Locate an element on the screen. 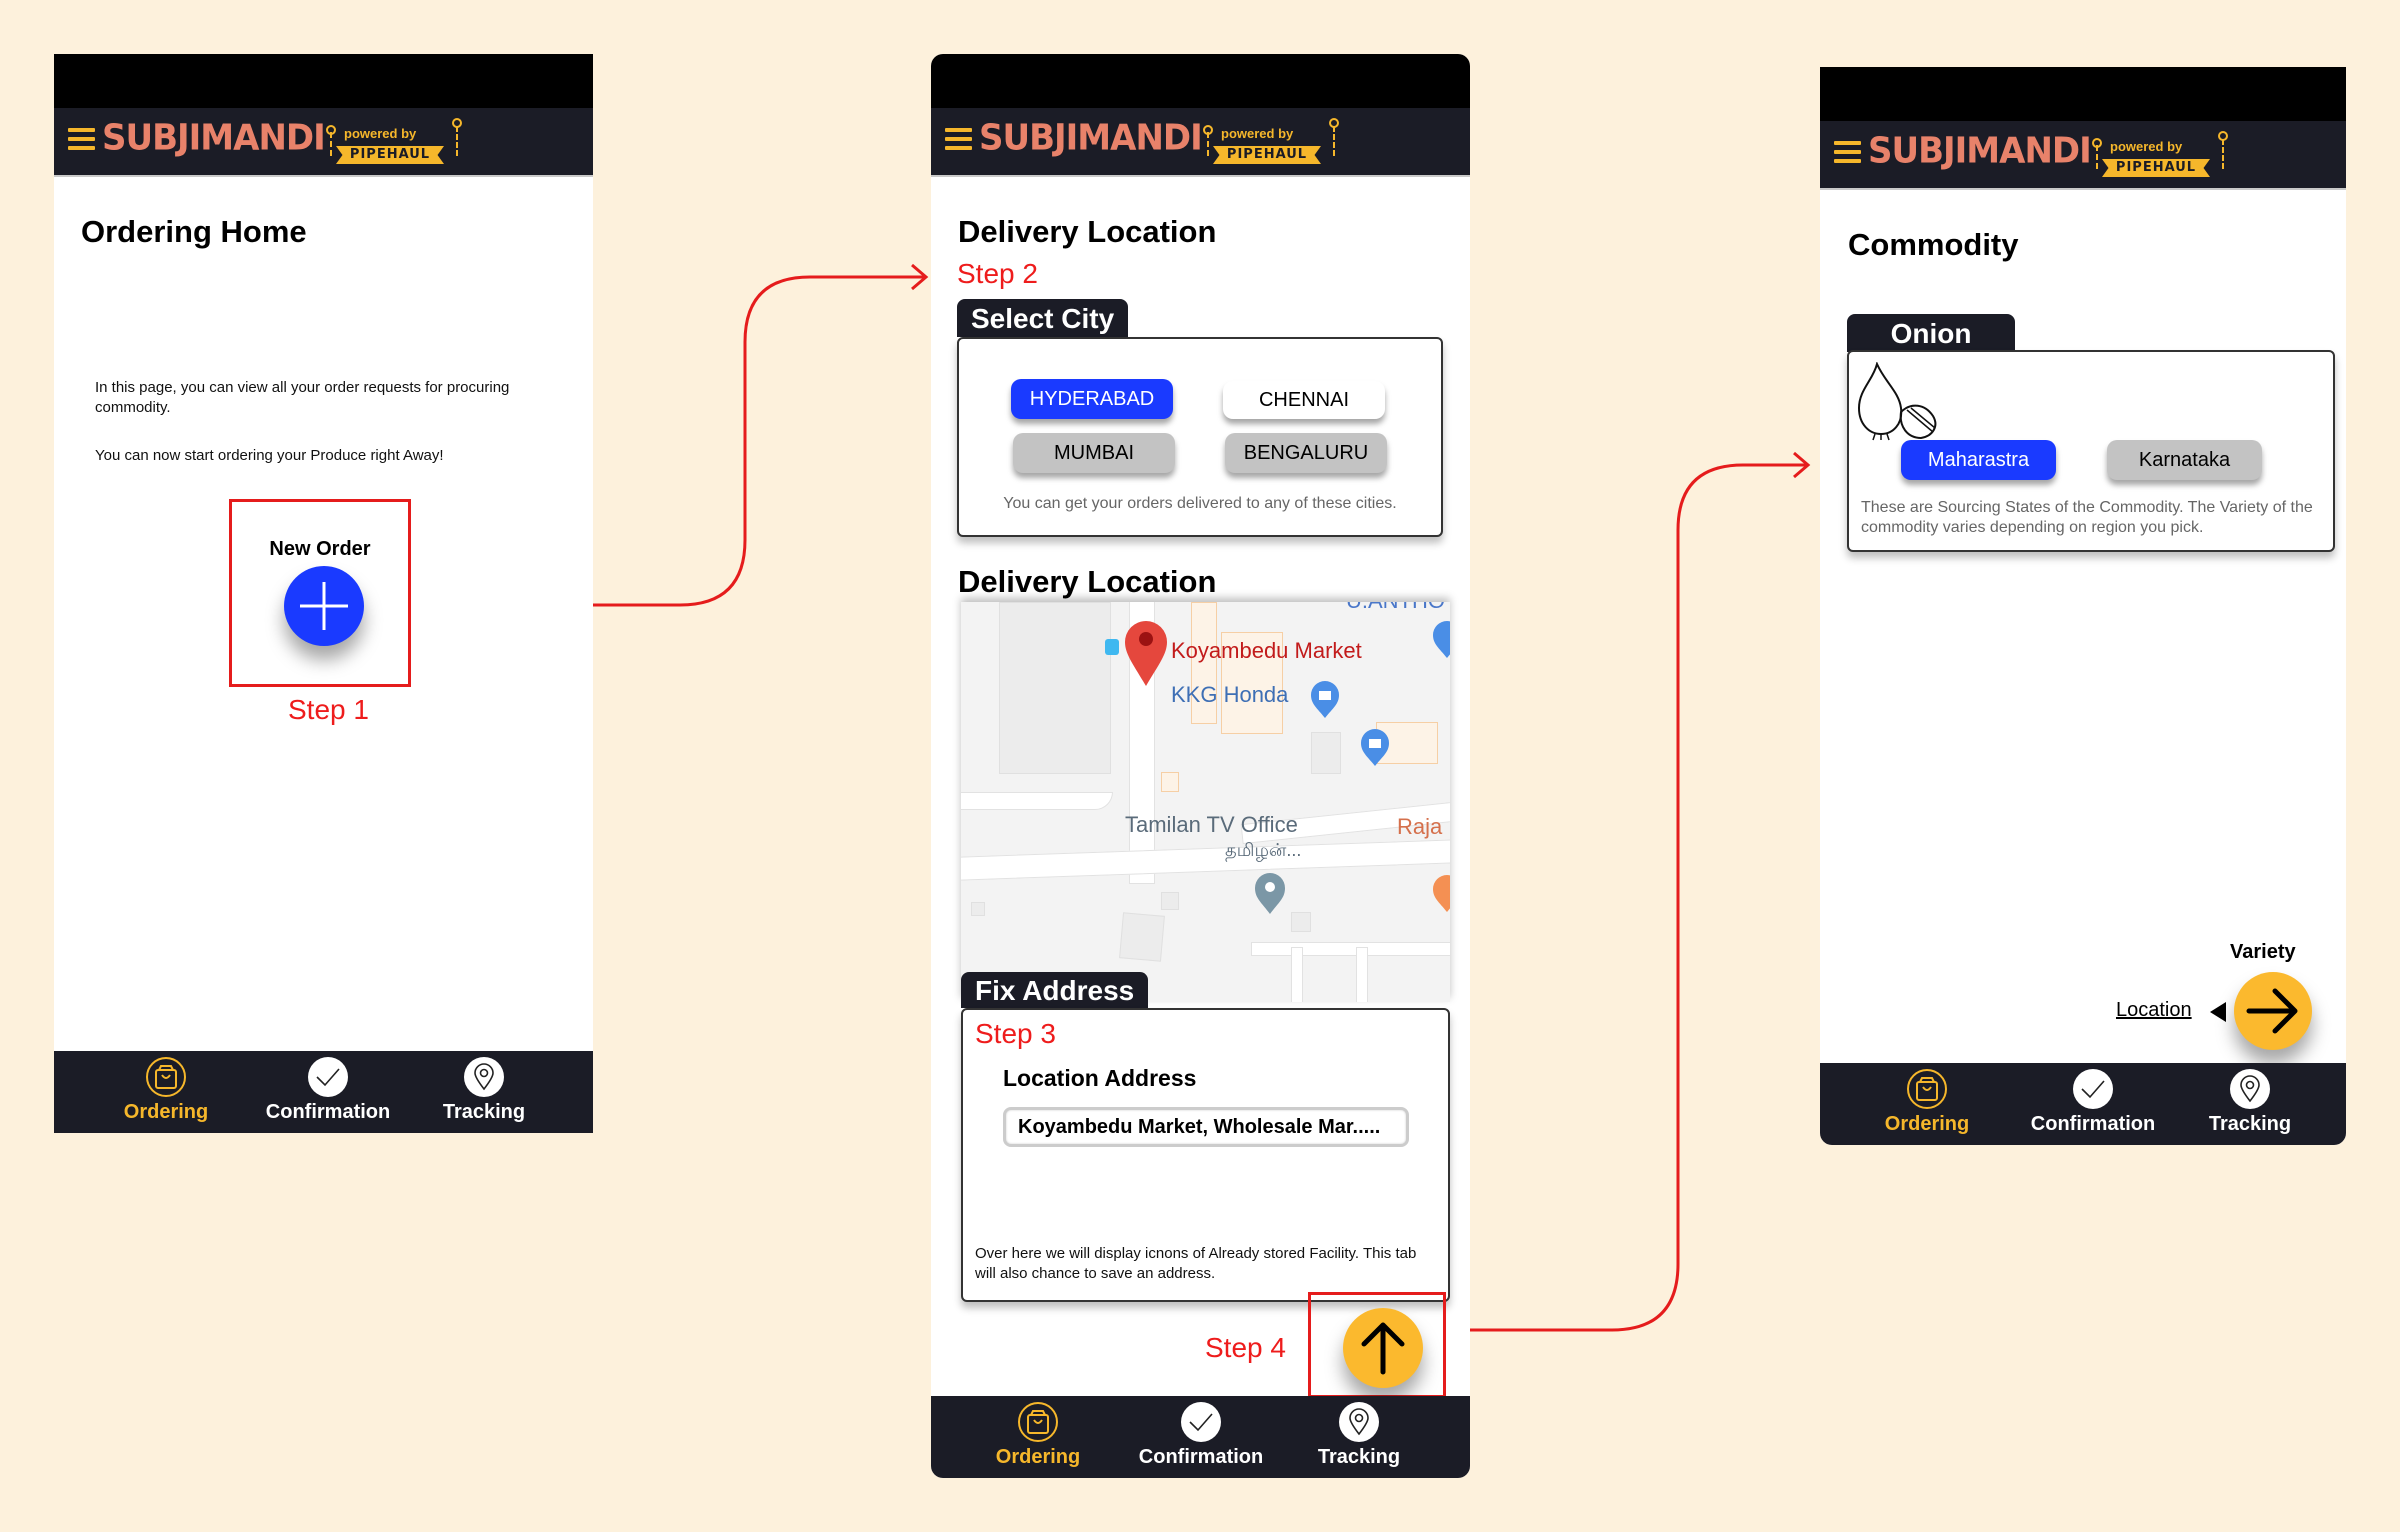 This screenshot has width=2400, height=1532. arrow-up-icon is located at coordinates (1383, 1348).